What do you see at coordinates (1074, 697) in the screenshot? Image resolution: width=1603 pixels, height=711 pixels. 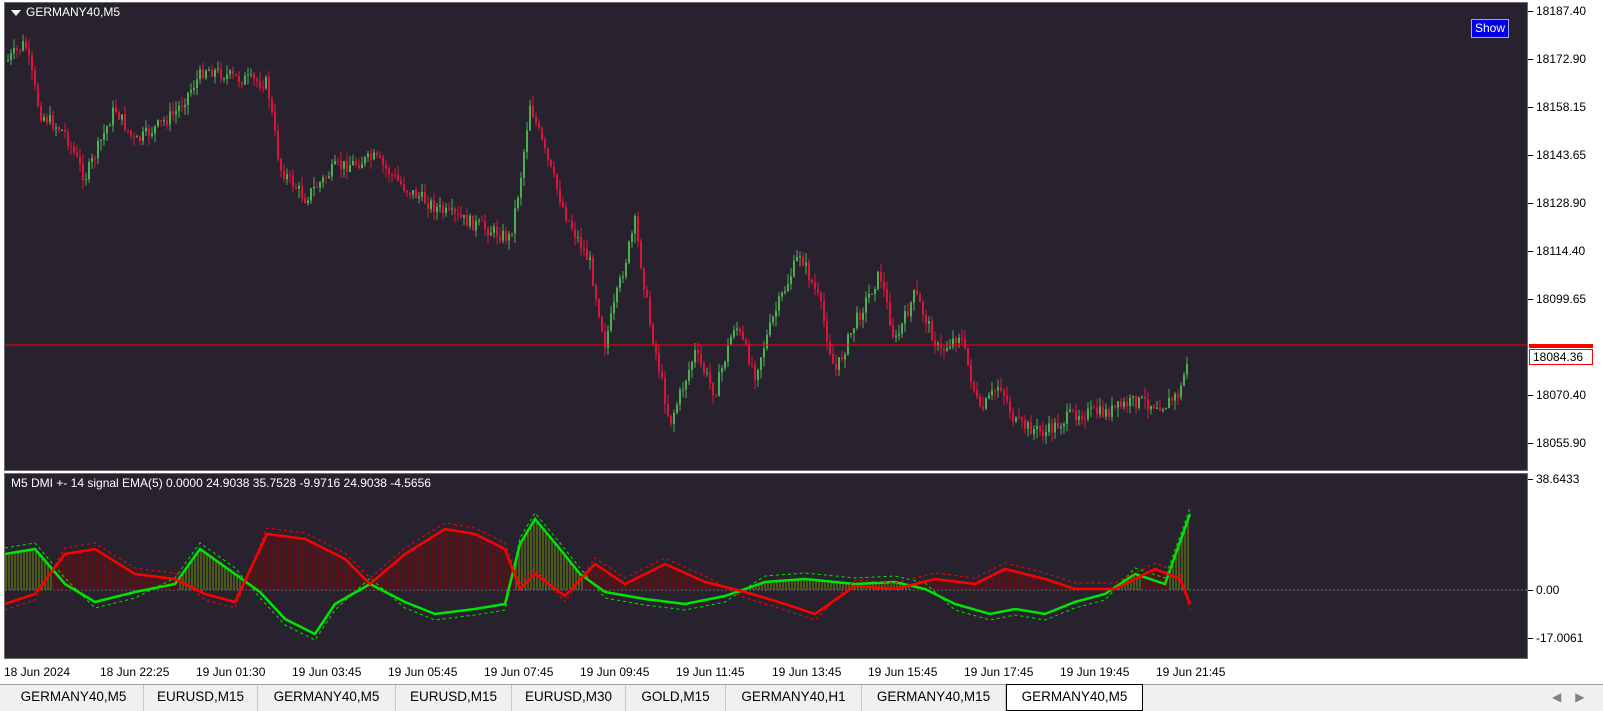 I see `tab-germany40-m5-active: GERMANY40,M5` at bounding box center [1074, 697].